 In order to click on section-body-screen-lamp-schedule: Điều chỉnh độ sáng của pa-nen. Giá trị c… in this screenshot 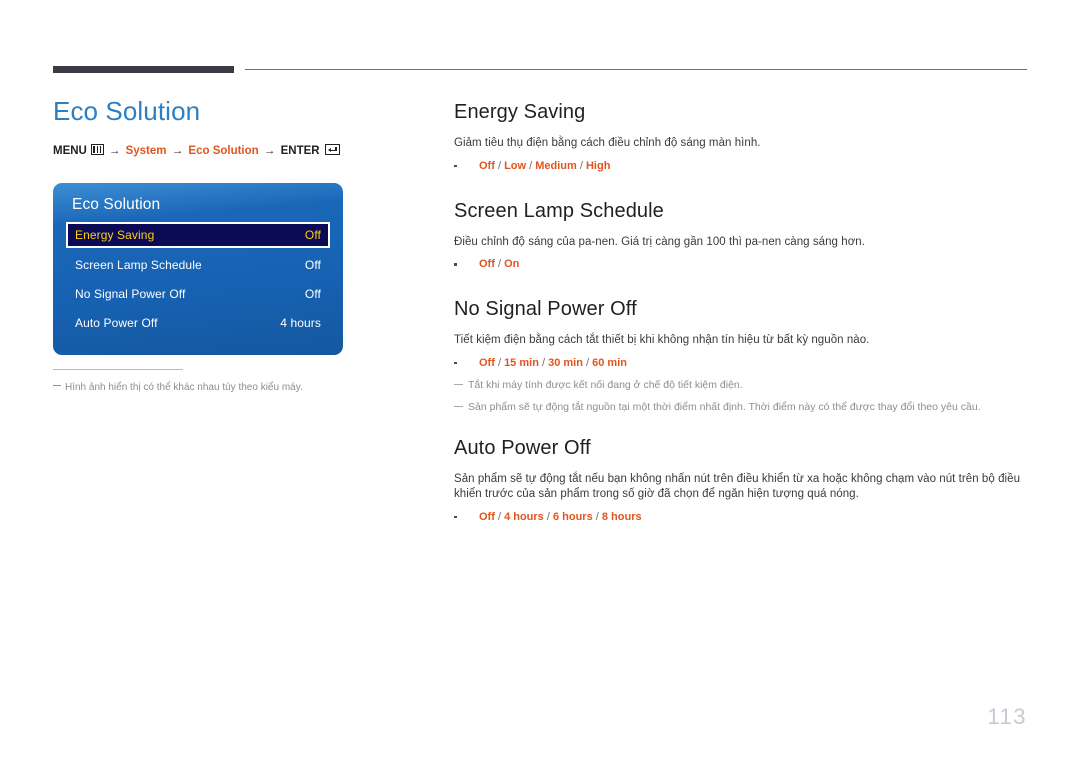, I will do `click(659, 241)`.